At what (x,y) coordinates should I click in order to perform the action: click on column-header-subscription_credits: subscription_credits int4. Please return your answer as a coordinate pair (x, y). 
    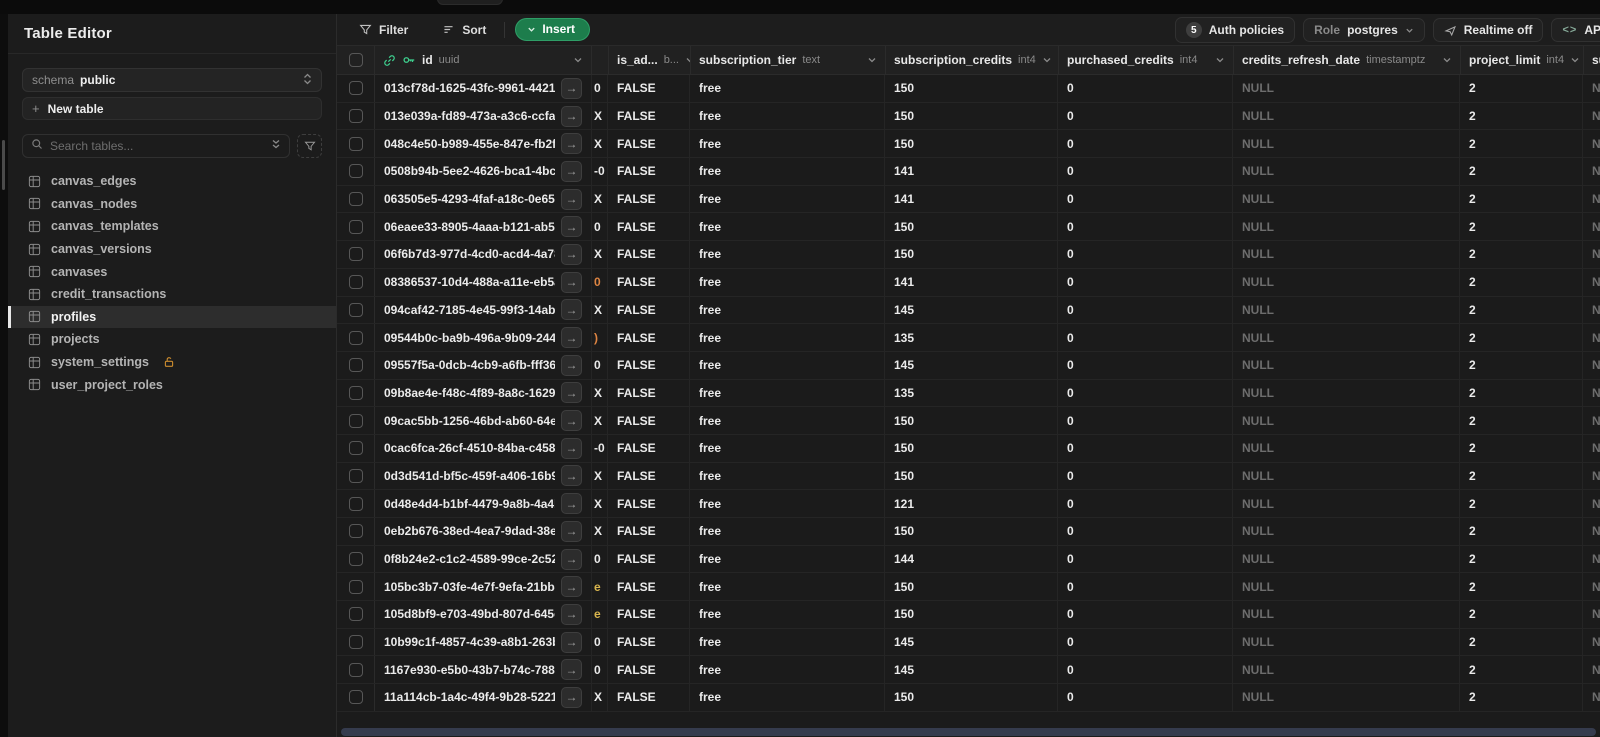
    Looking at the image, I should click on (972, 60).